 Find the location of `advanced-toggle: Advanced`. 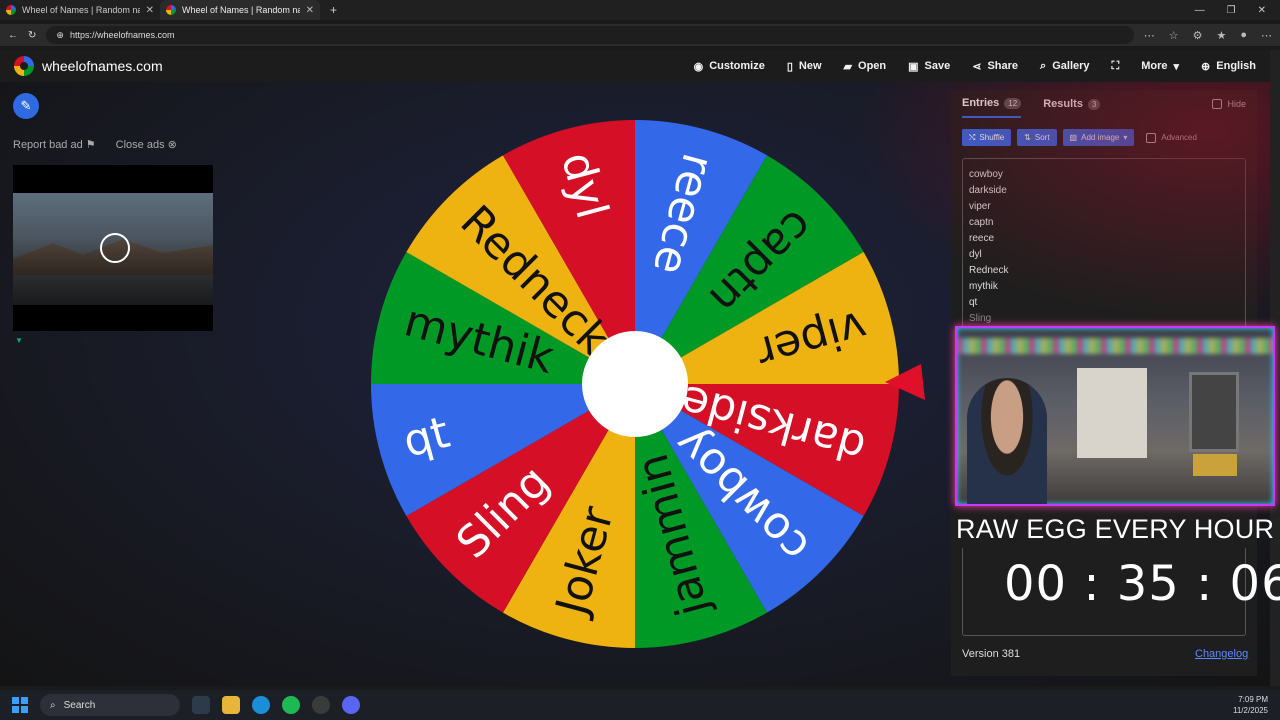

advanced-toggle: Advanced is located at coordinates (1171, 137).